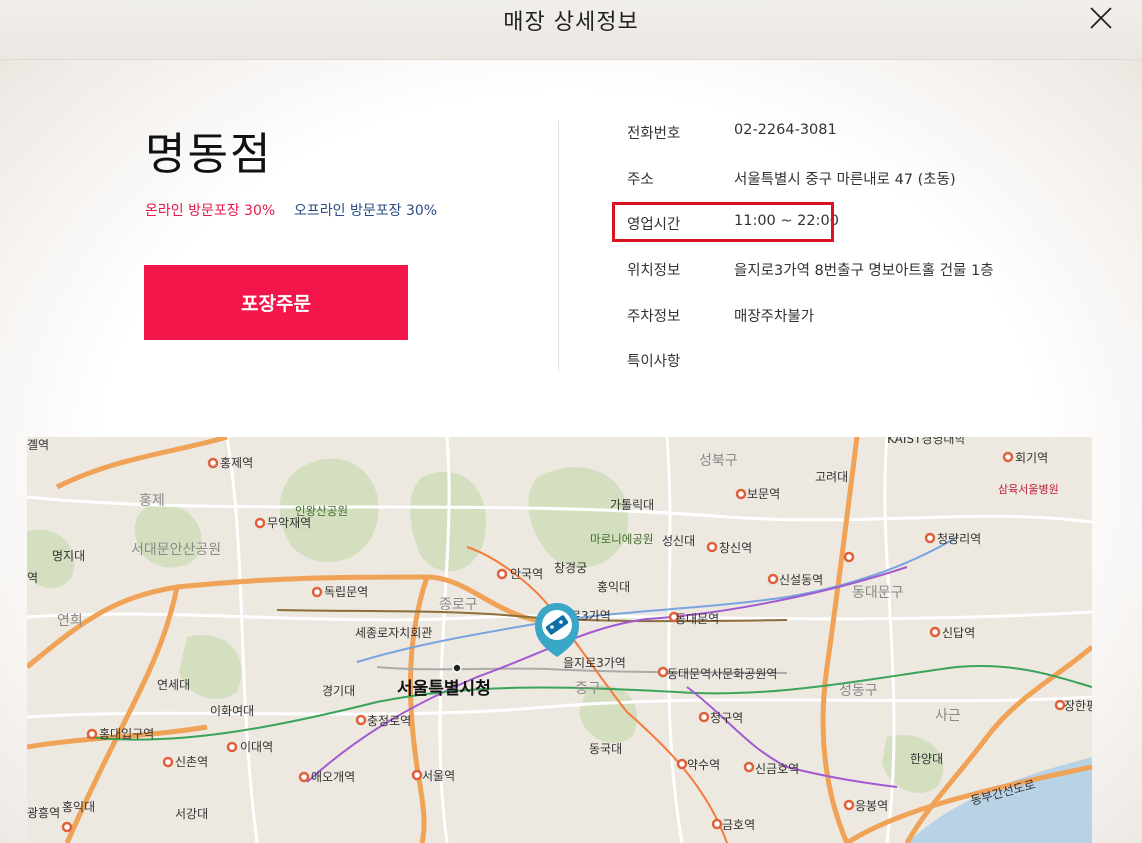  I want to click on info-value: 02-2264-3081, so click(785, 130).